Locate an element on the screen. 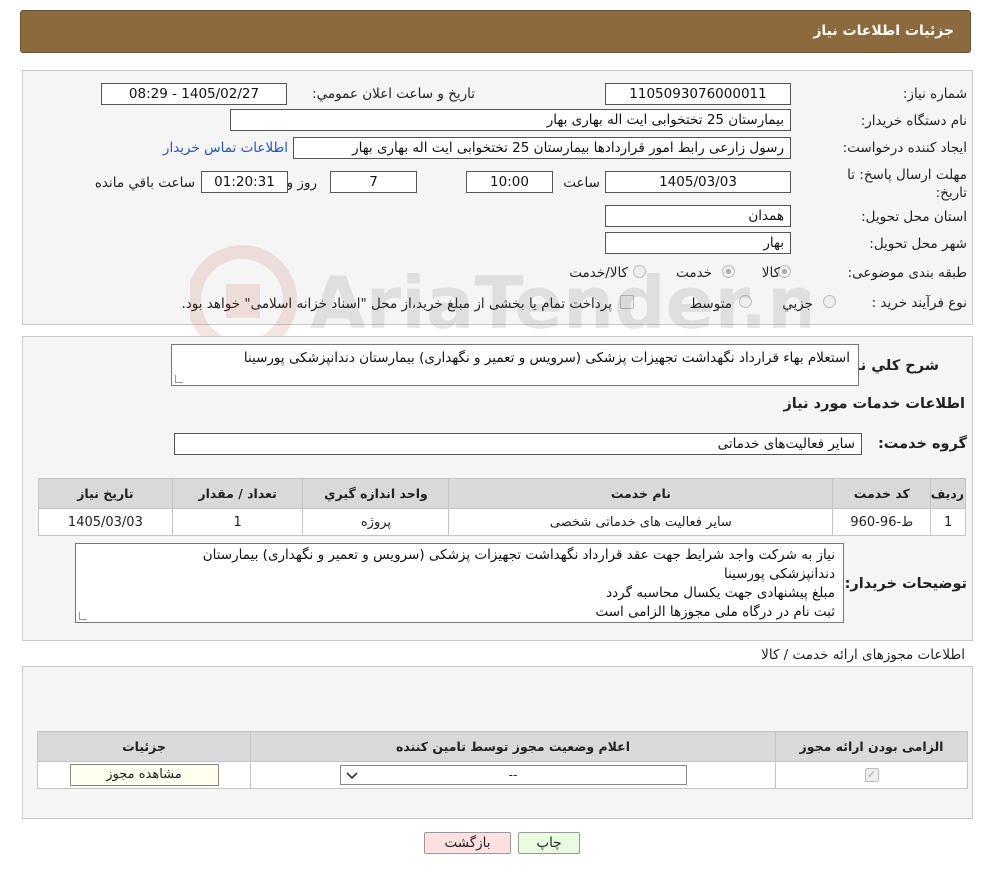 This screenshot has height=875, width=985. page-header: جزئیات اطلاعات نیاز is located at coordinates (495, 31).